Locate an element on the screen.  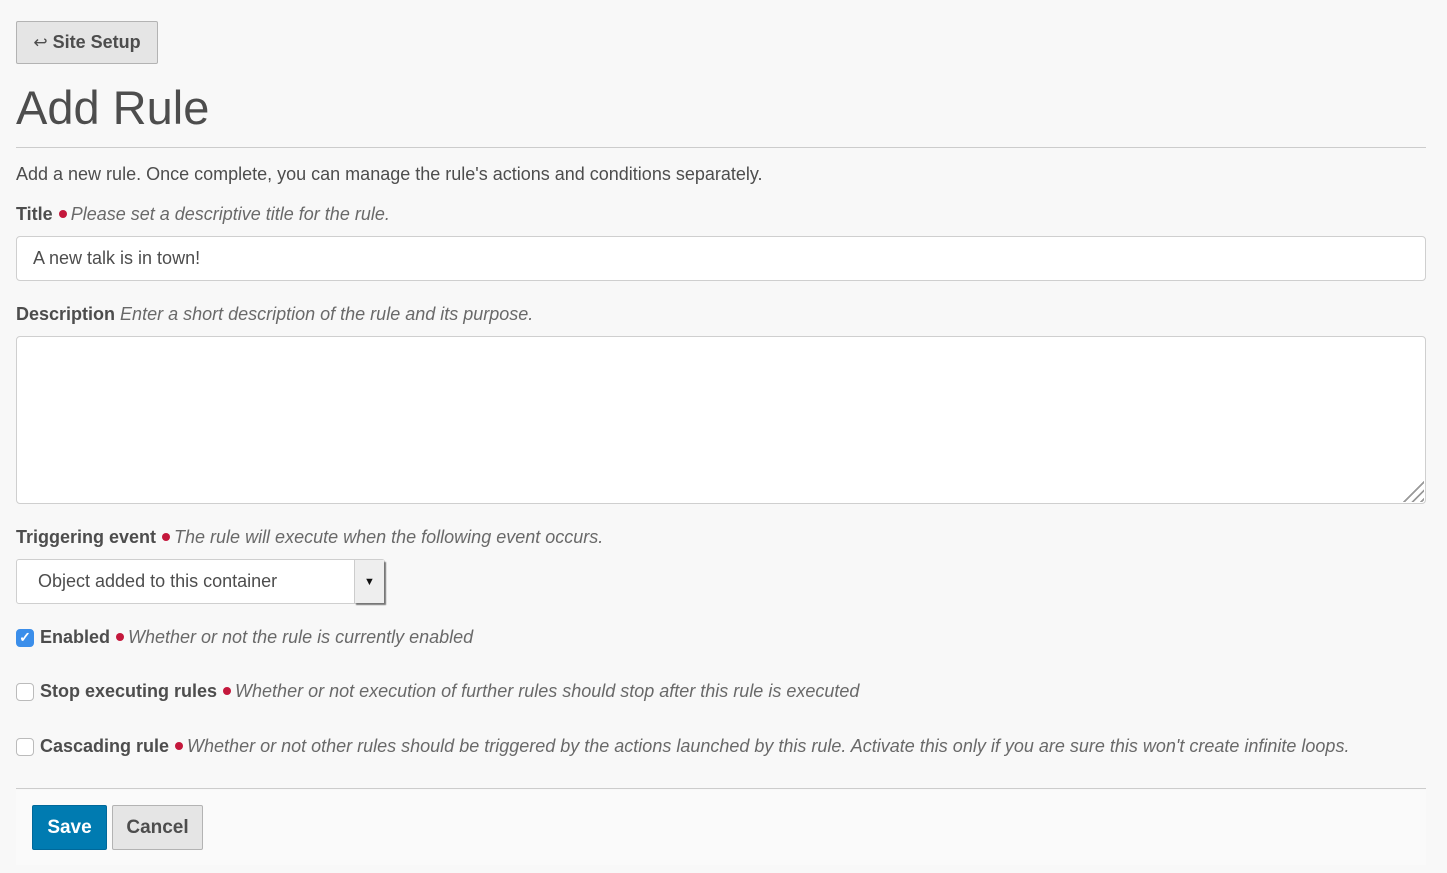
checkmark-icon: ✓ is located at coordinates (25, 637).